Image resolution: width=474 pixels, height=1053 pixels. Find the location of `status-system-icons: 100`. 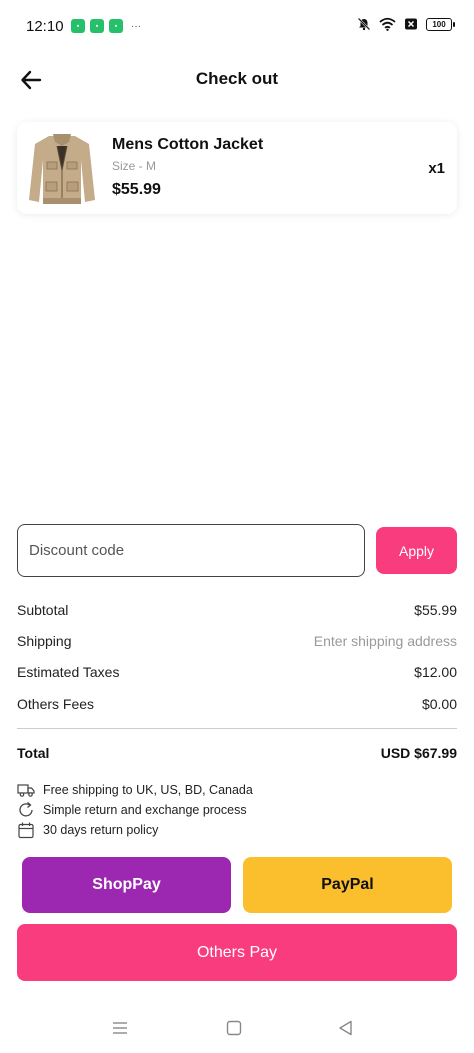

status-system-icons: 100 is located at coordinates (406, 24).